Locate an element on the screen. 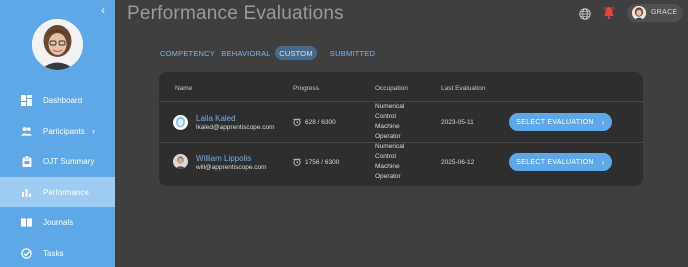 The image size is (688, 267). clipboard-icon is located at coordinates (26, 161).